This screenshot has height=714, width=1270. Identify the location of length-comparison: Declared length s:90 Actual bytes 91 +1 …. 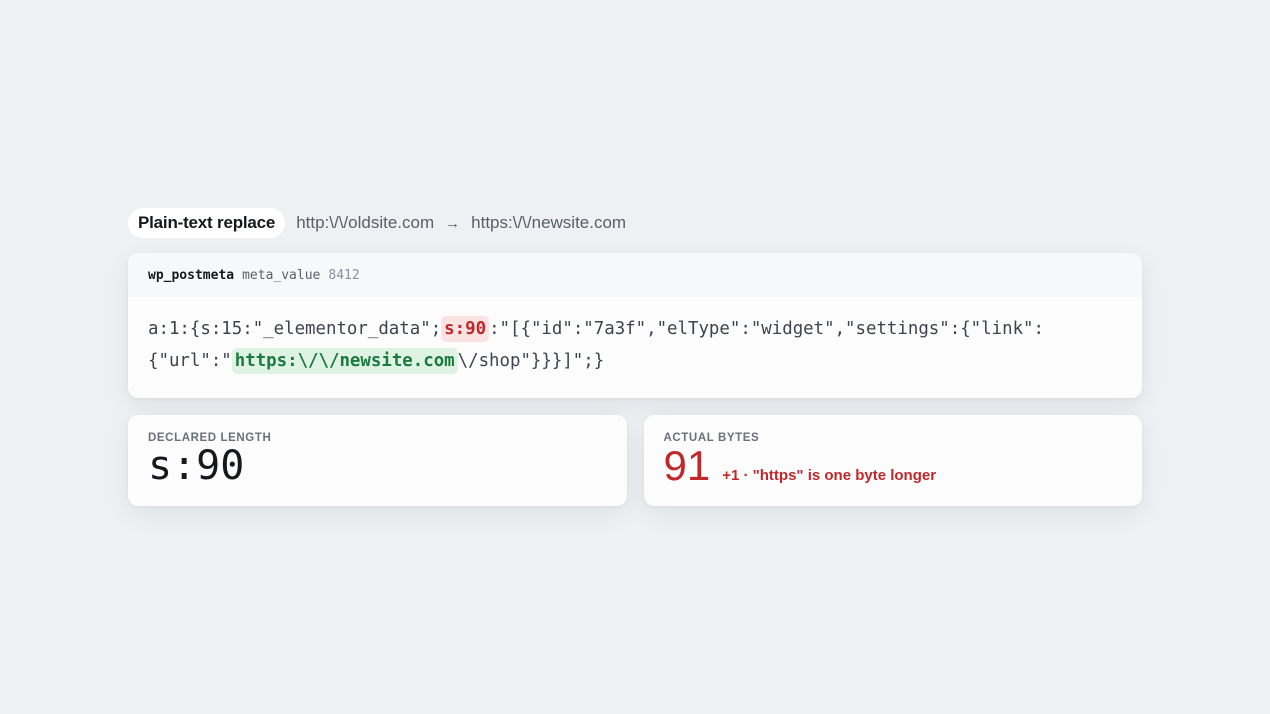
(635, 460).